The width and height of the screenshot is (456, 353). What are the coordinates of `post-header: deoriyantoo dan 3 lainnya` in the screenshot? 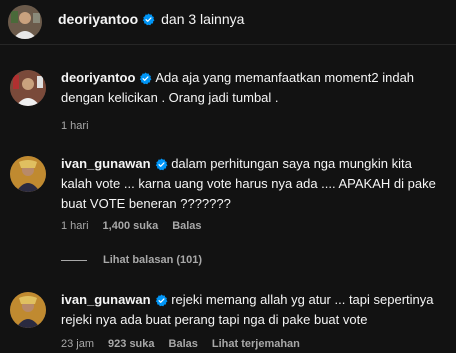 It's located at (228, 22).